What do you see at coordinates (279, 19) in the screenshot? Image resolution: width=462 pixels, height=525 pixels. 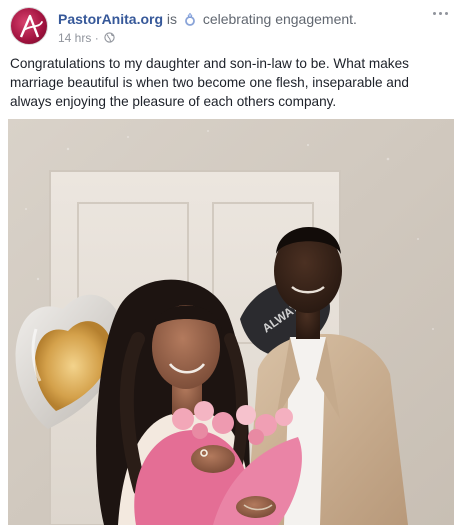 I see `activity-text: celebrating engagement.` at bounding box center [279, 19].